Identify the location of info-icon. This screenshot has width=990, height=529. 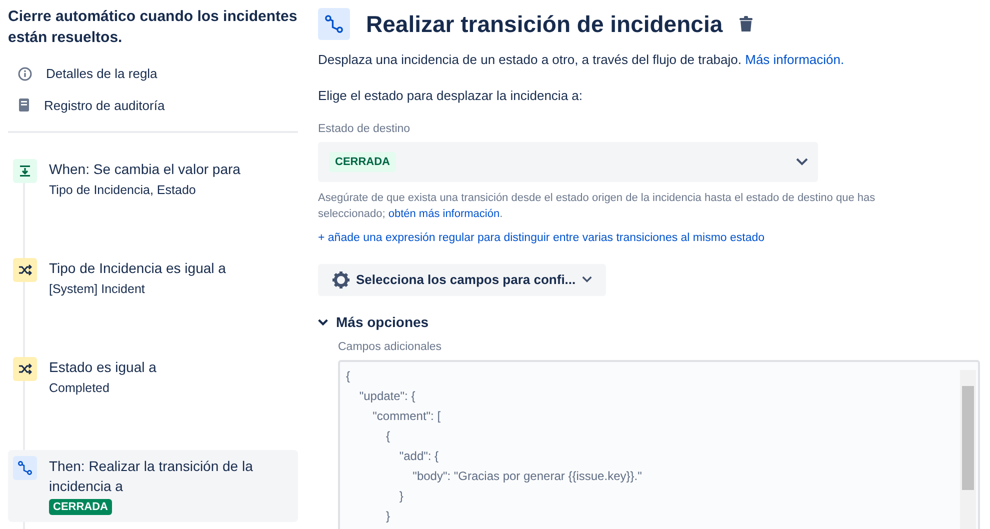
(25, 73).